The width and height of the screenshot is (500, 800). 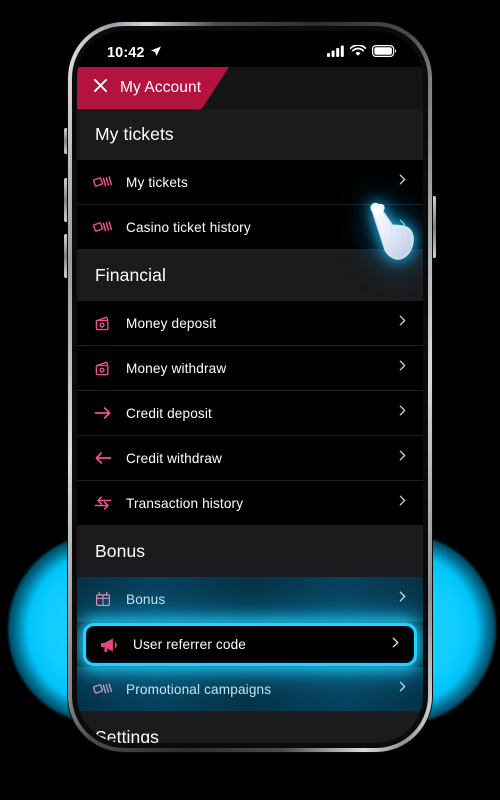 I want to click on menu-row-credit-deposit: Credit deposit, so click(x=250, y=413).